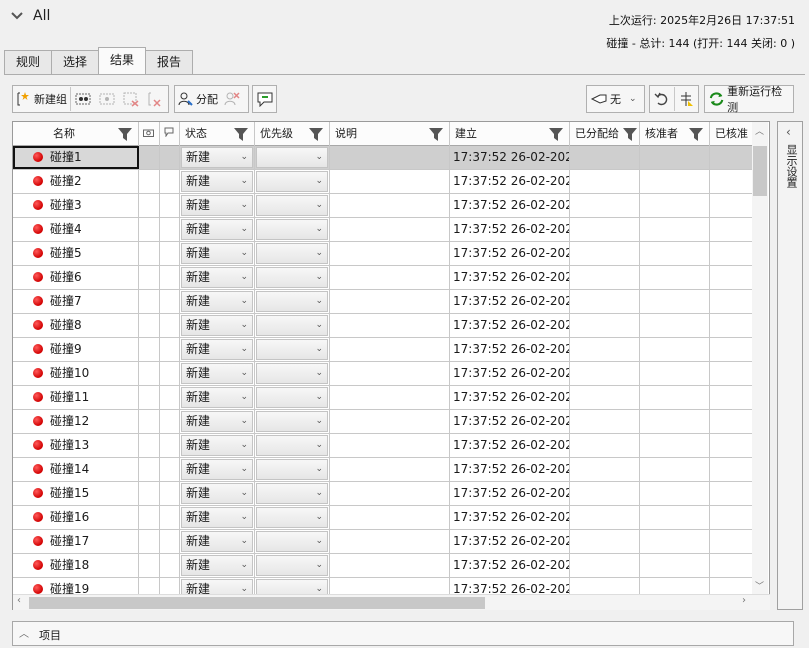 The width and height of the screenshot is (809, 648). What do you see at coordinates (760, 358) in the screenshot?
I see `vertical-scrollbar: ︿ ﹀` at bounding box center [760, 358].